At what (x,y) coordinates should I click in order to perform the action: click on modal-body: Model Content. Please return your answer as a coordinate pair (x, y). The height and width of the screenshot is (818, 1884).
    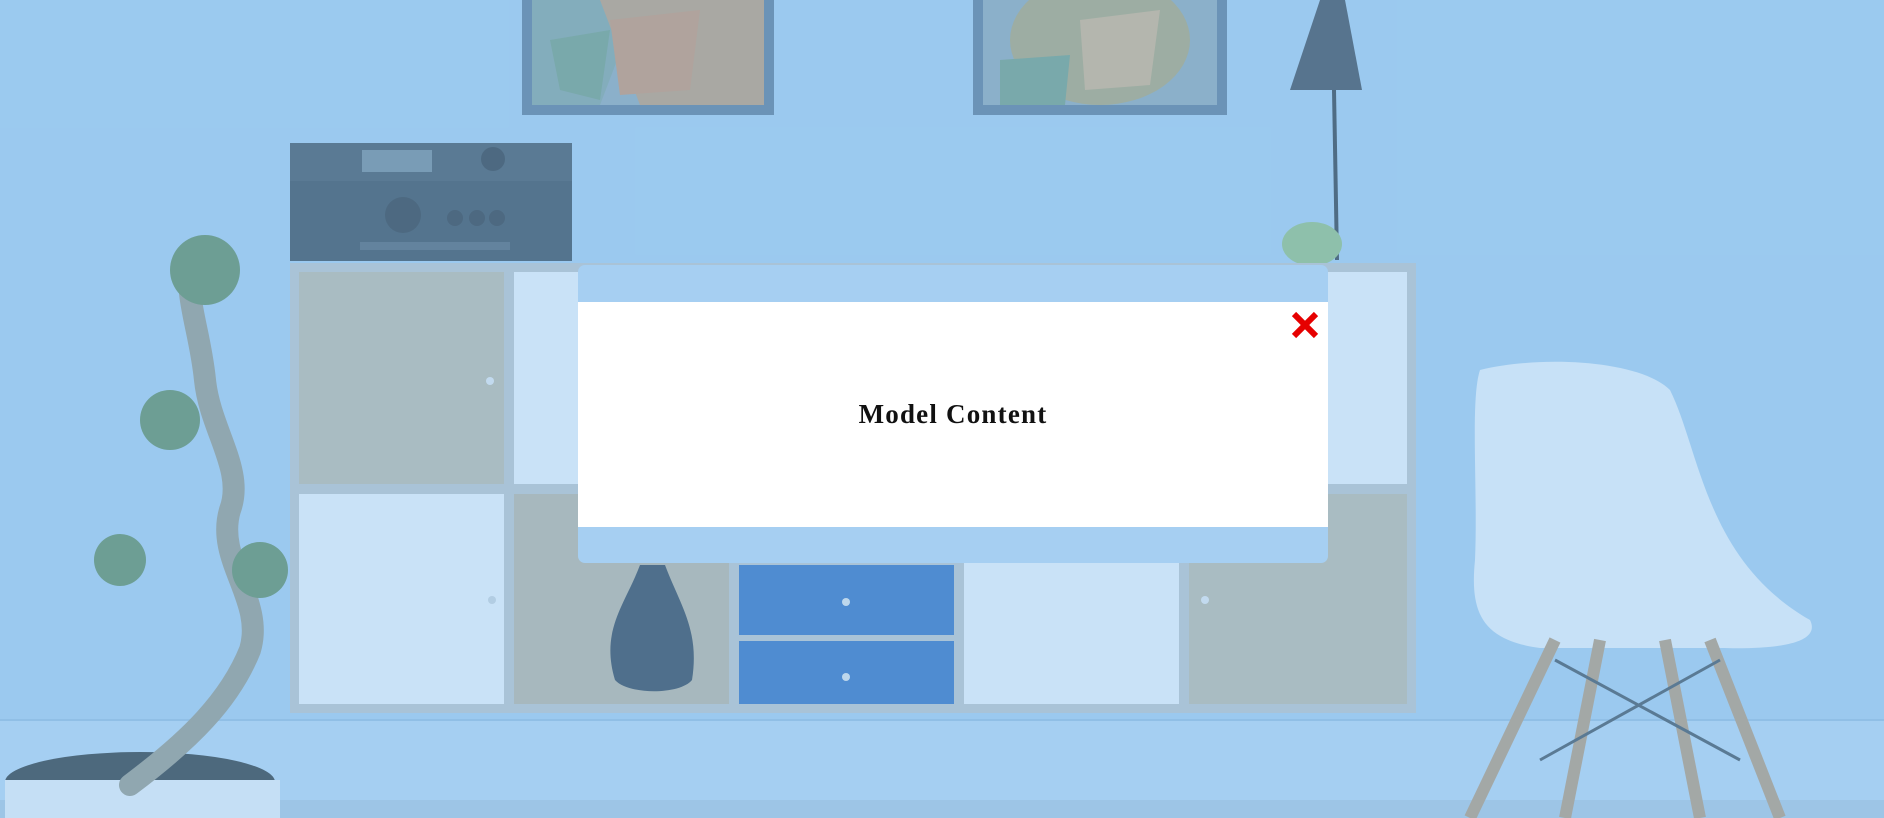
    Looking at the image, I should click on (953, 414).